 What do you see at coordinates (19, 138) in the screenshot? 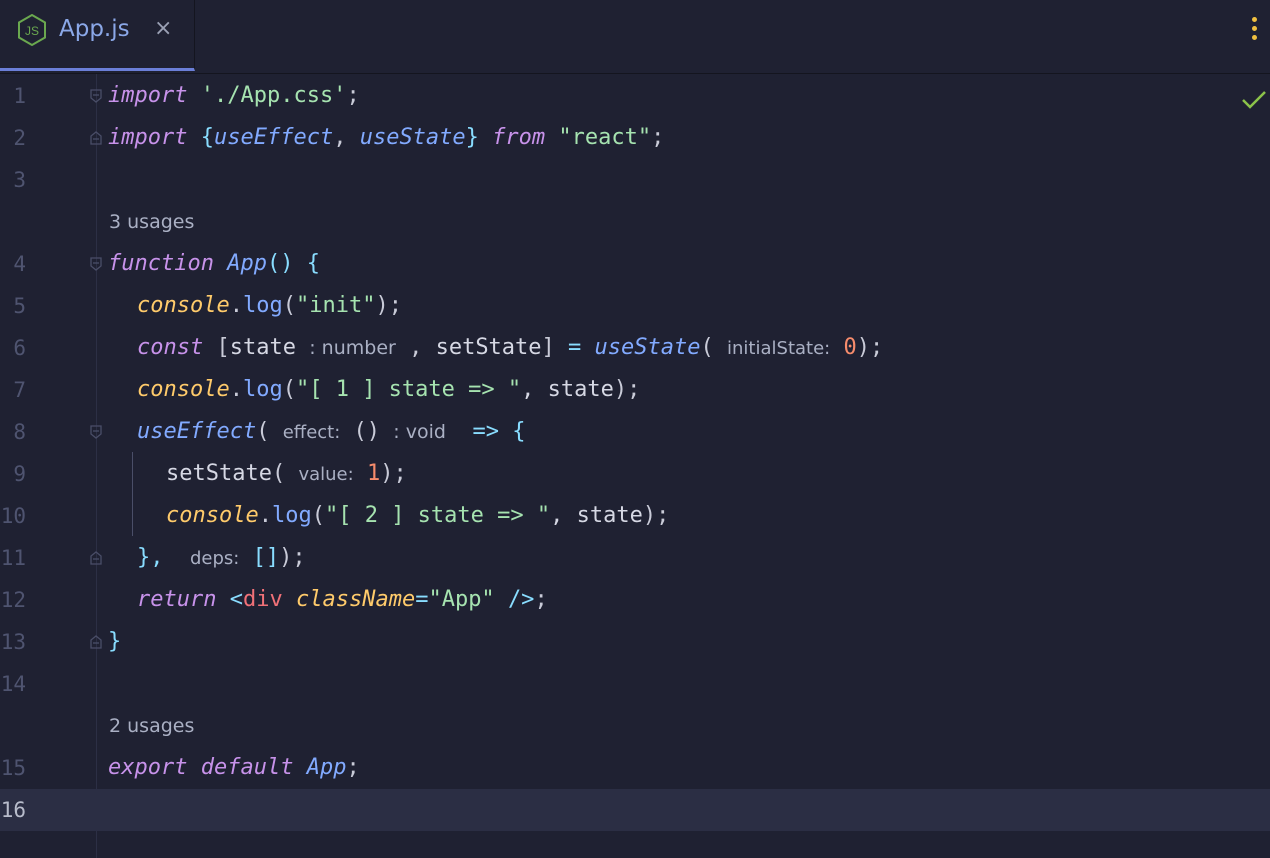
I see `line-number: 2` at bounding box center [19, 138].